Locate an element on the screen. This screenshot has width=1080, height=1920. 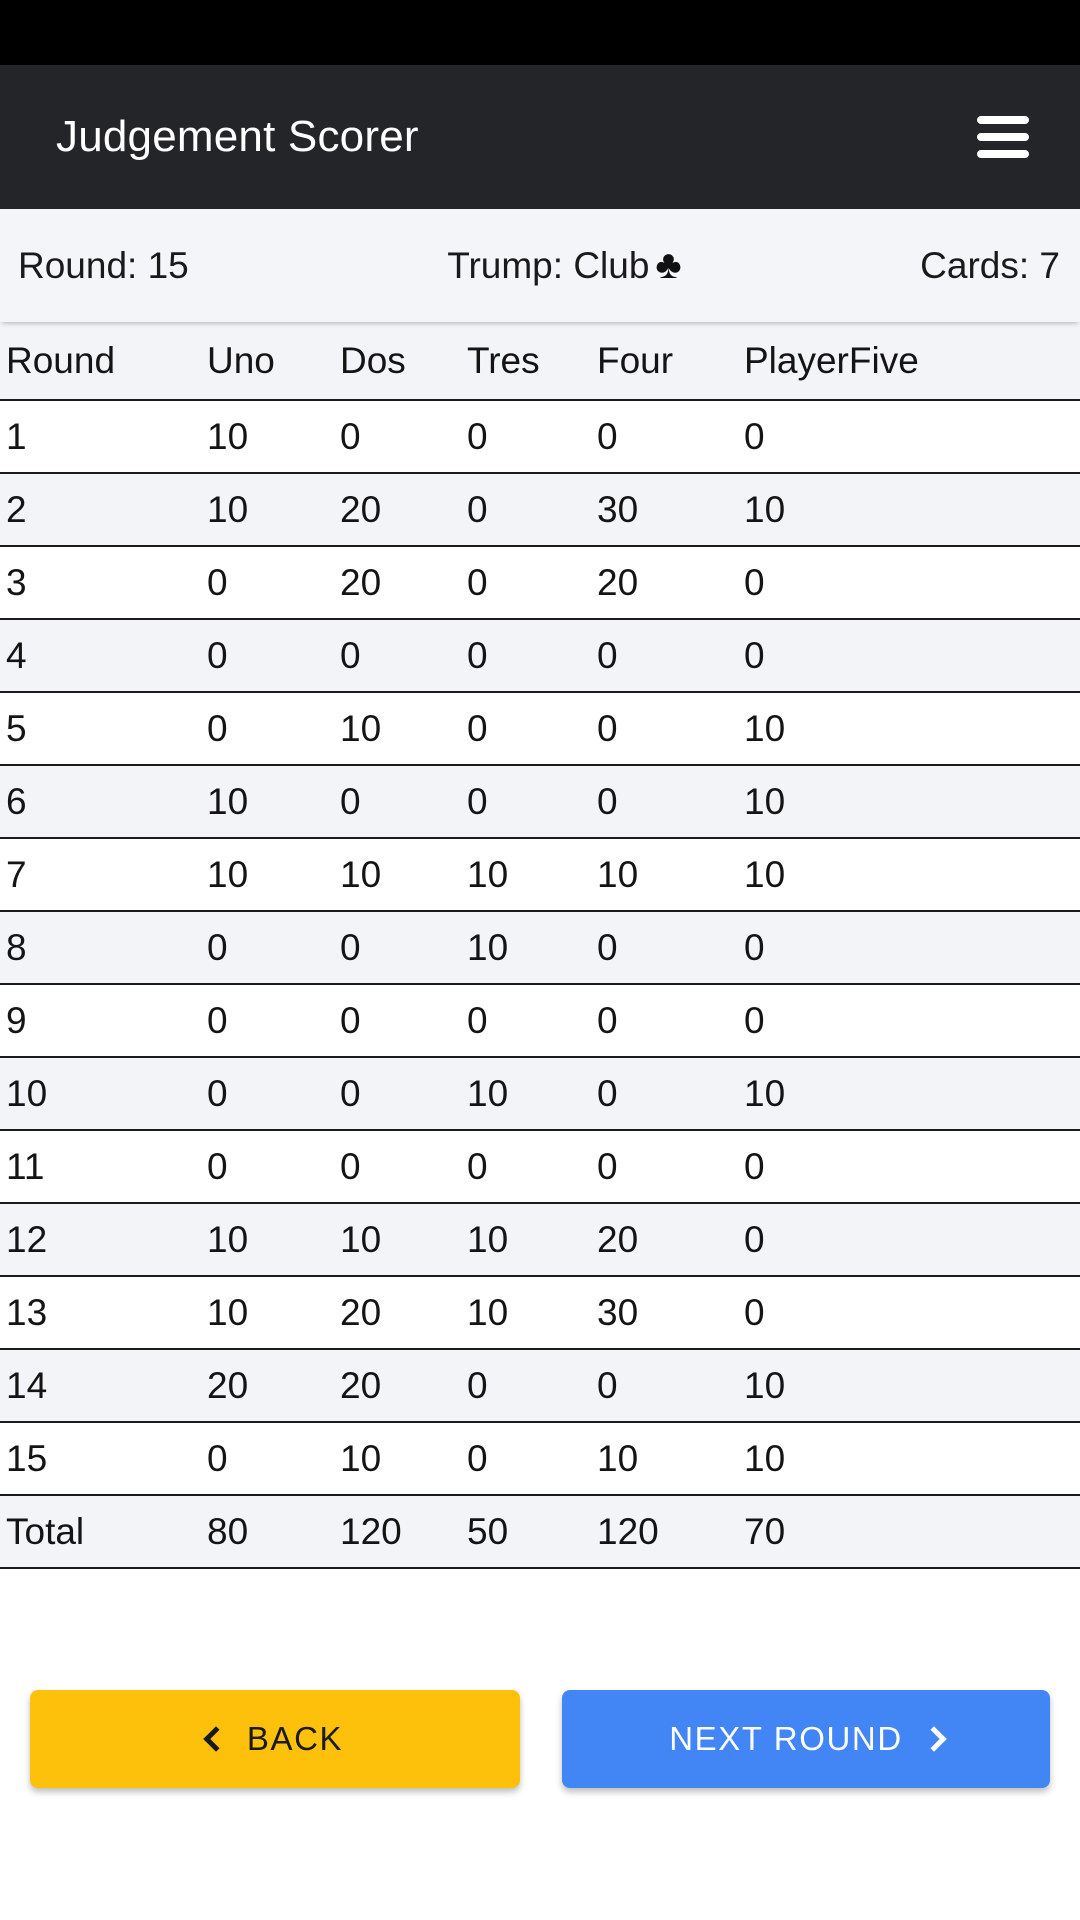
table-row: 2 10 20 0 30 10 is located at coordinates (540, 510).